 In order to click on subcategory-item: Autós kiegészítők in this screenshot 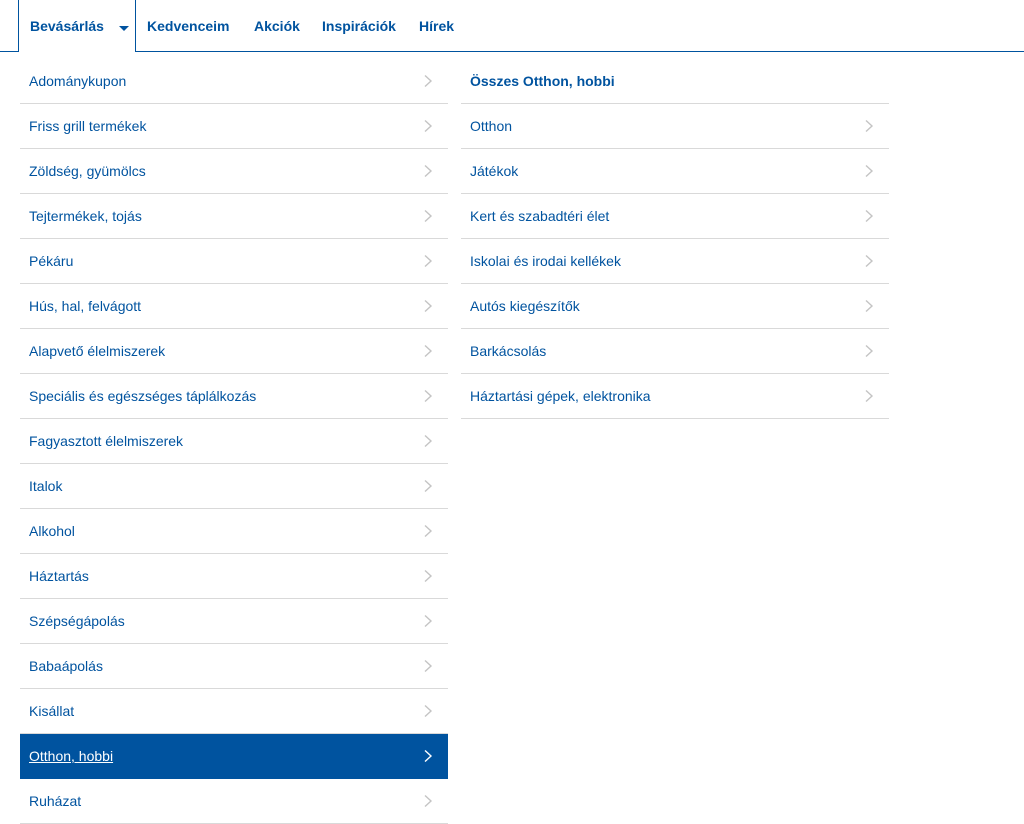, I will do `click(675, 306)`.